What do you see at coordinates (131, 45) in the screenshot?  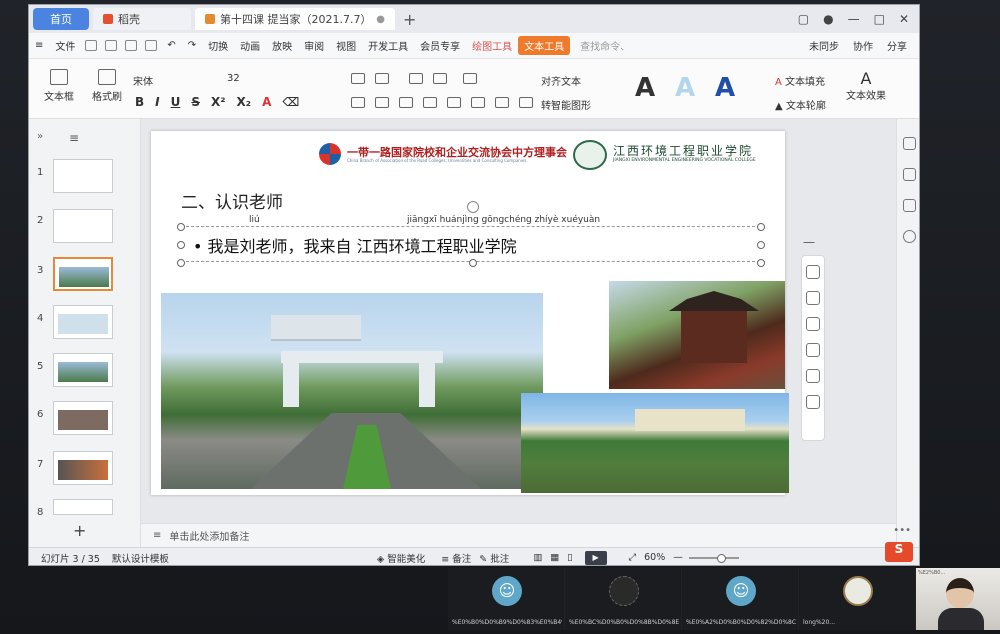 I see `print-icon` at bounding box center [131, 45].